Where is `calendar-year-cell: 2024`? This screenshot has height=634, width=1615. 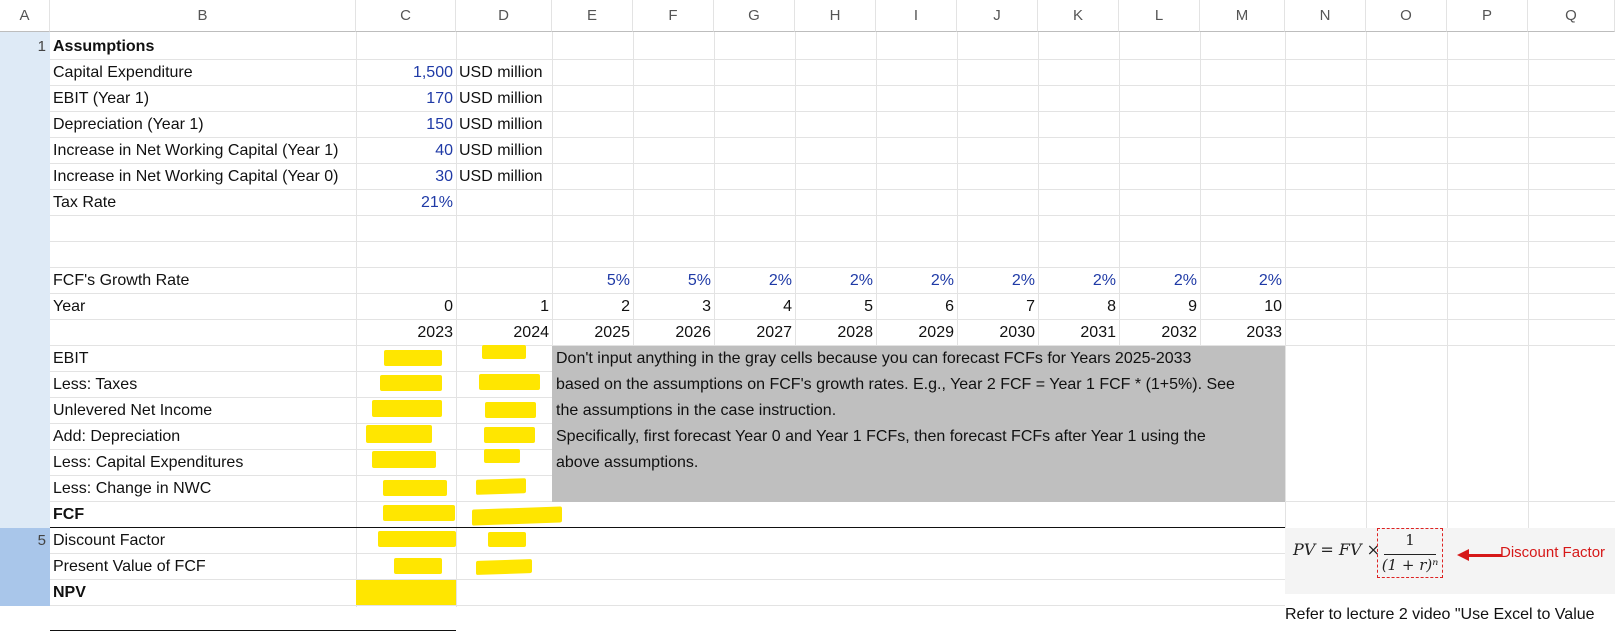 calendar-year-cell: 2024 is located at coordinates (504, 333).